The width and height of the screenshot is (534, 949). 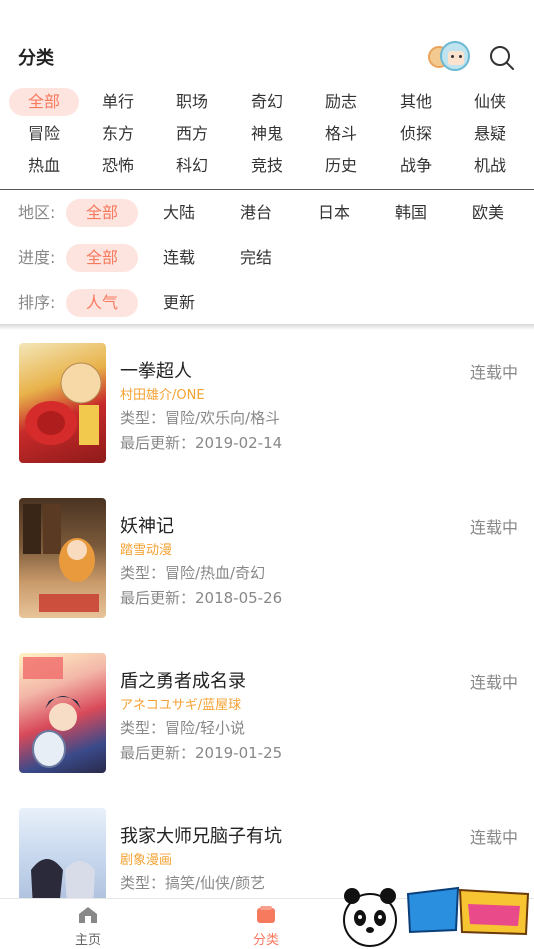 I want to click on search-icon, so click(x=502, y=58).